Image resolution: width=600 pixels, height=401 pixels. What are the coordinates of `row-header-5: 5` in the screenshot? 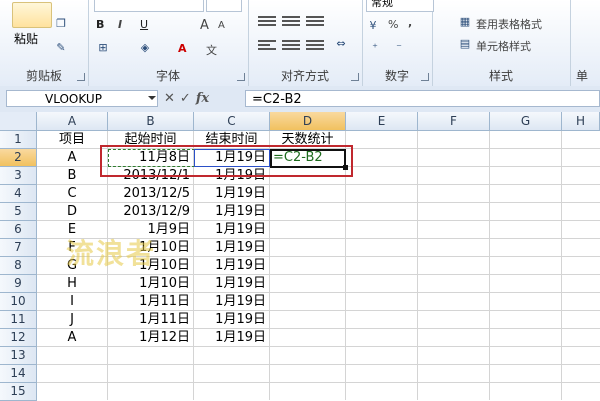 It's located at (18, 212).